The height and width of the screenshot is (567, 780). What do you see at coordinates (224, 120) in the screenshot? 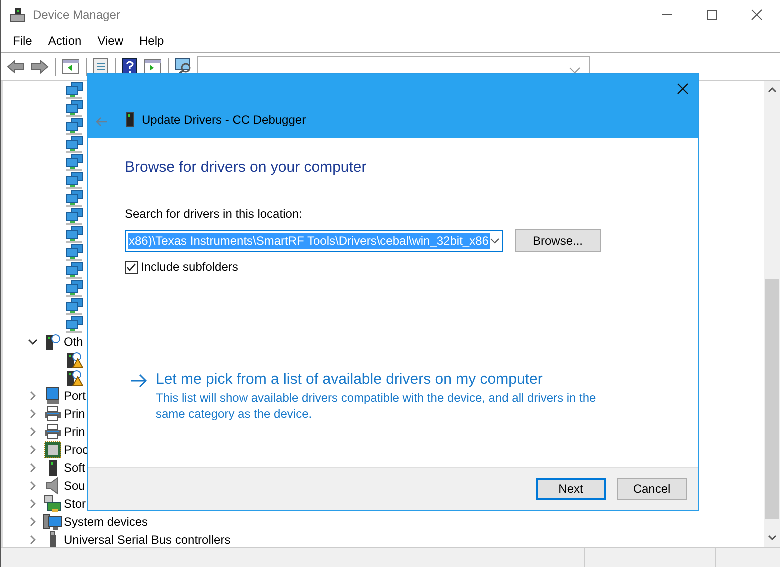
I see `dialog-title: Update Drivers - CC Debugger` at bounding box center [224, 120].